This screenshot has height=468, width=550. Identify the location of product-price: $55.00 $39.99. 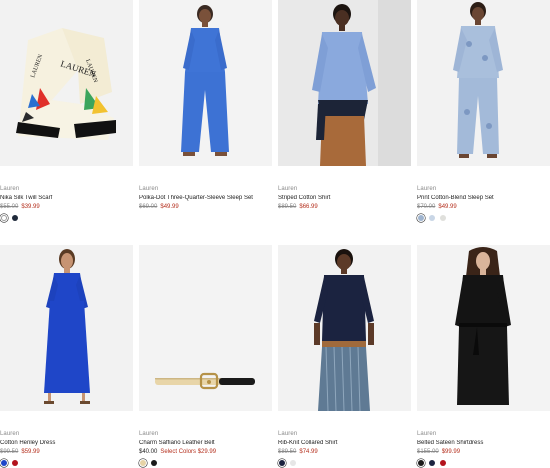
(20, 207).